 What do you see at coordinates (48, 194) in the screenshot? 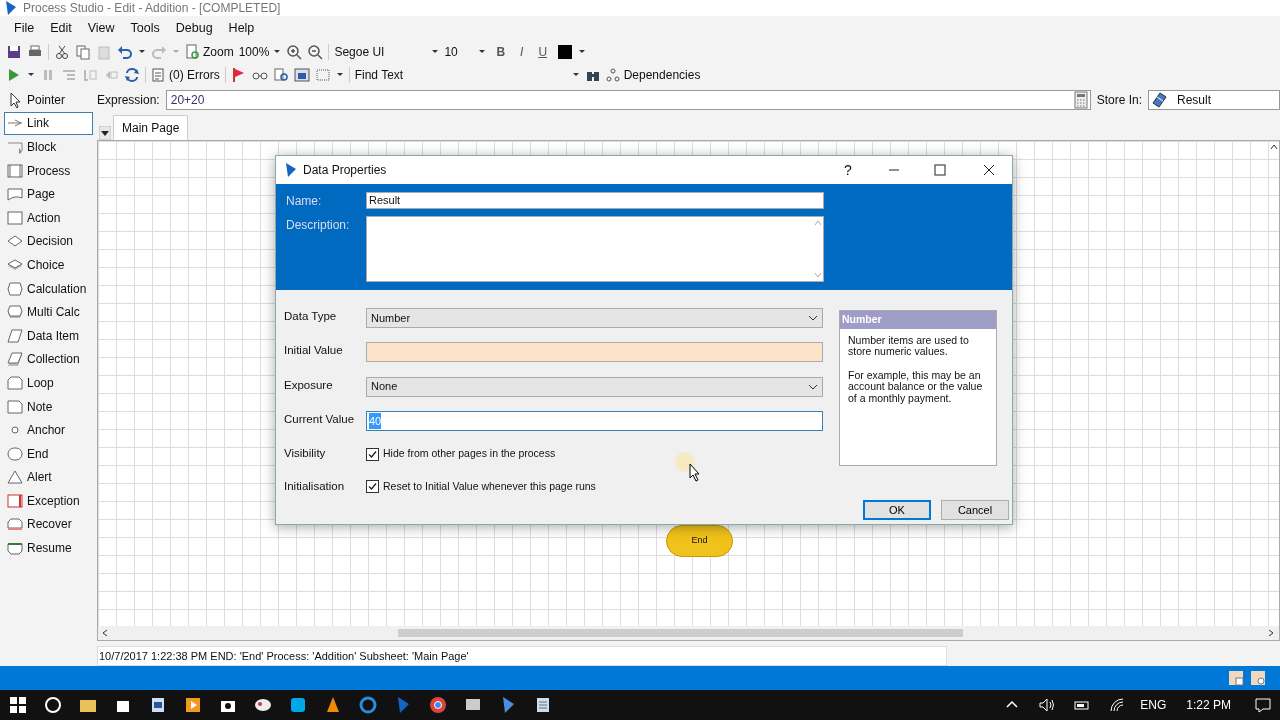
I see `toolbox-item: Page` at bounding box center [48, 194].